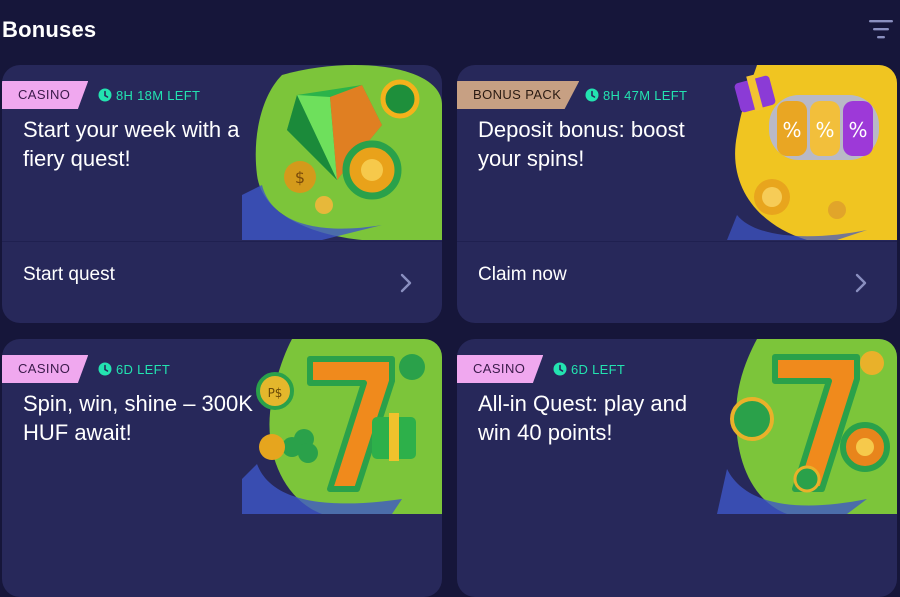  Describe the element at coordinates (222, 282) in the screenshot. I see `card-action: Start quest` at that location.